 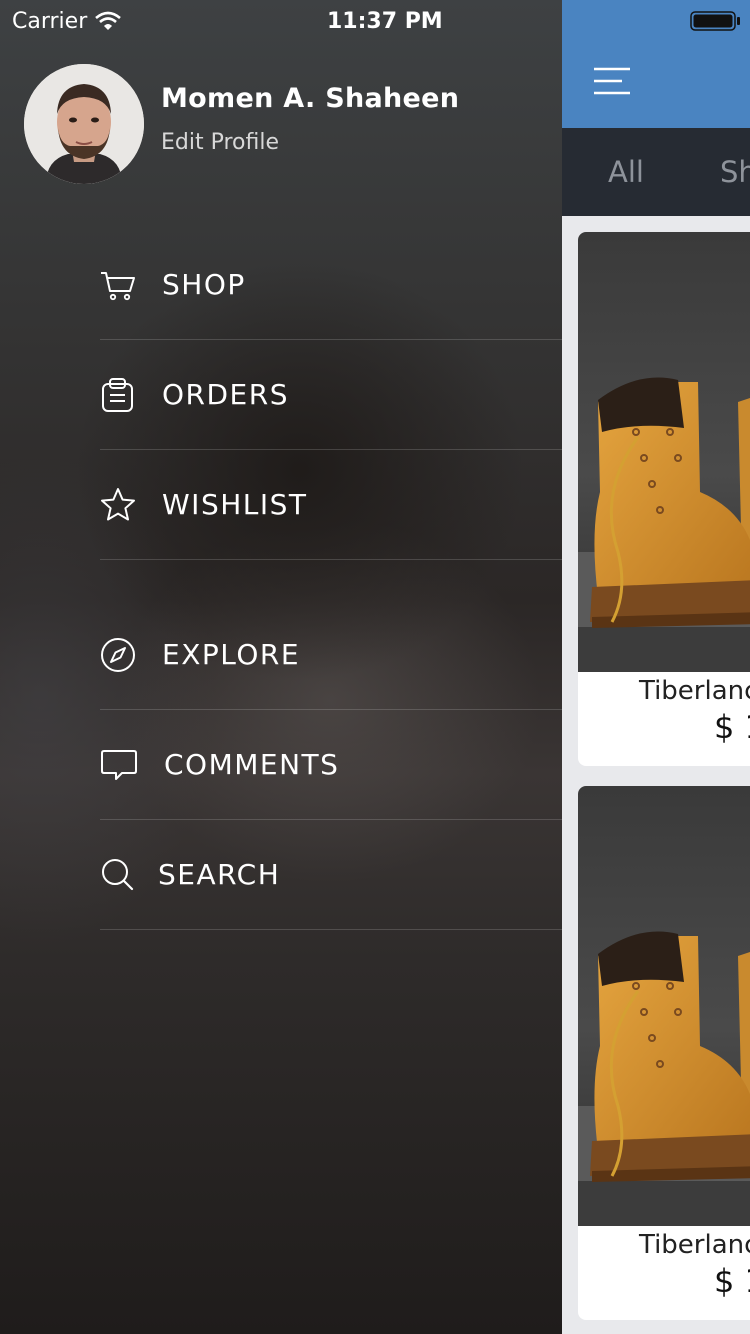 I want to click on star-icon, so click(x=118, y=503).